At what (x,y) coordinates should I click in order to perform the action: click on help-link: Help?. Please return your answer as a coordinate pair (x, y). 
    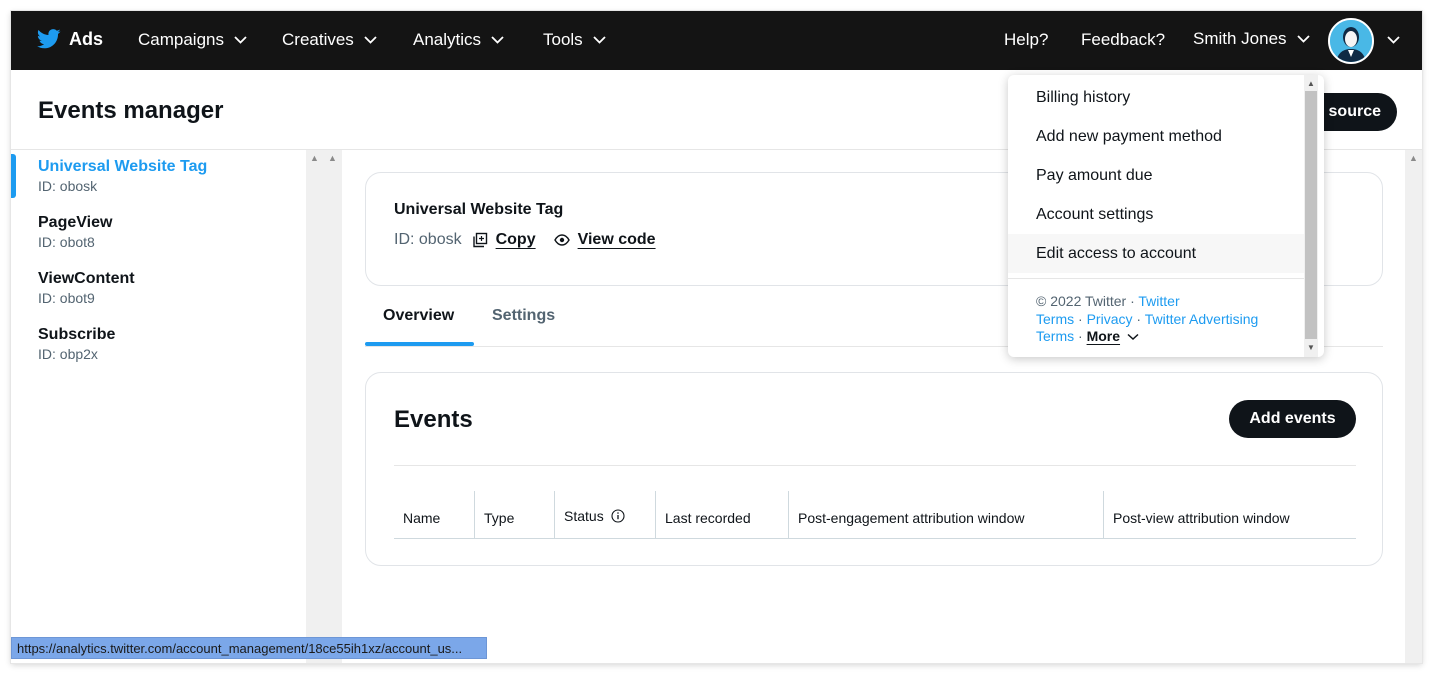
    Looking at the image, I should click on (1026, 40).